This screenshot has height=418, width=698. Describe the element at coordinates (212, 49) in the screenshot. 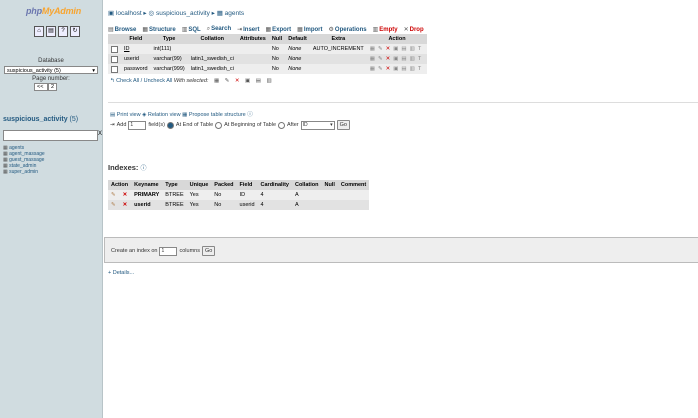

I see `field-collation` at that location.